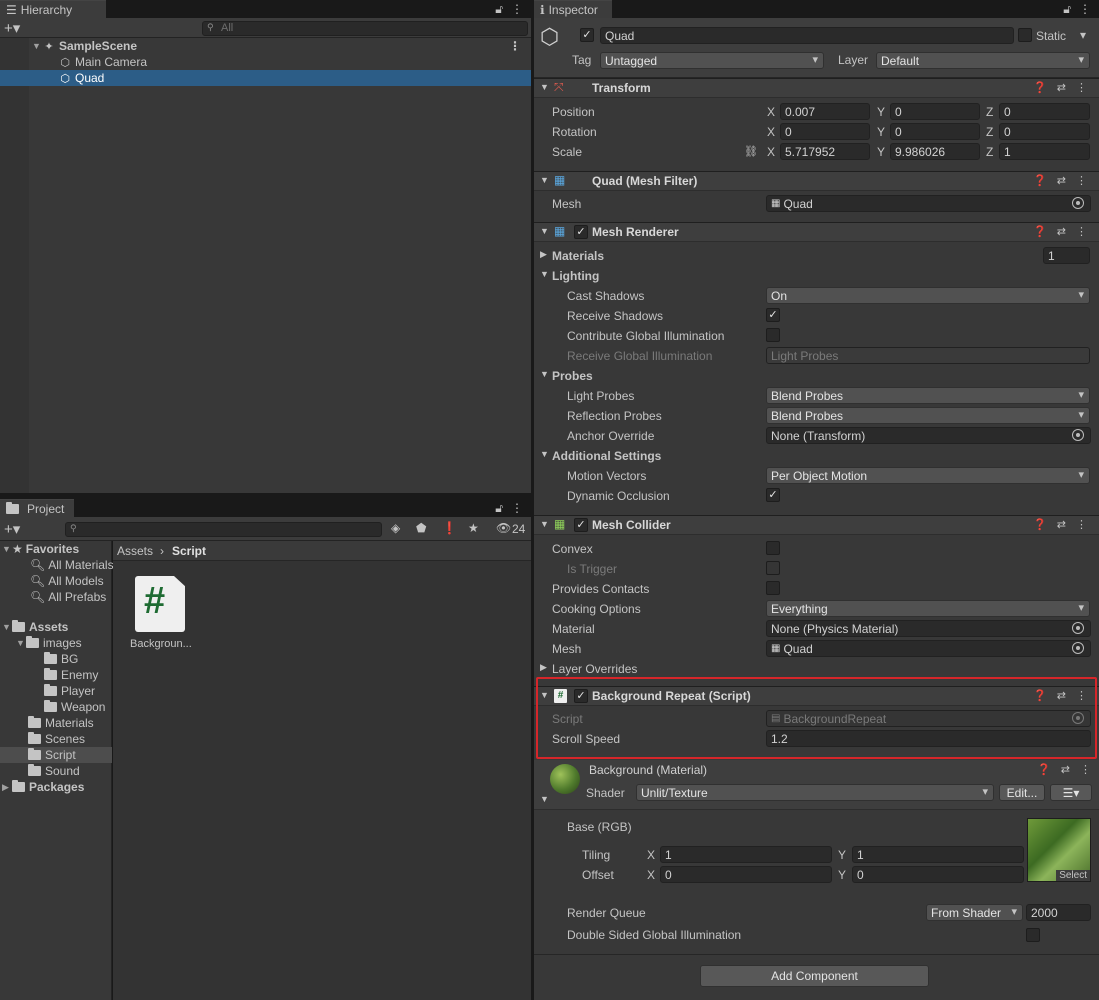 The height and width of the screenshot is (1000, 1099). What do you see at coordinates (816, 88) in the screenshot?
I see `transform-header: ▼ ⤧ Transform ❓ ⇄ ⋮` at bounding box center [816, 88].